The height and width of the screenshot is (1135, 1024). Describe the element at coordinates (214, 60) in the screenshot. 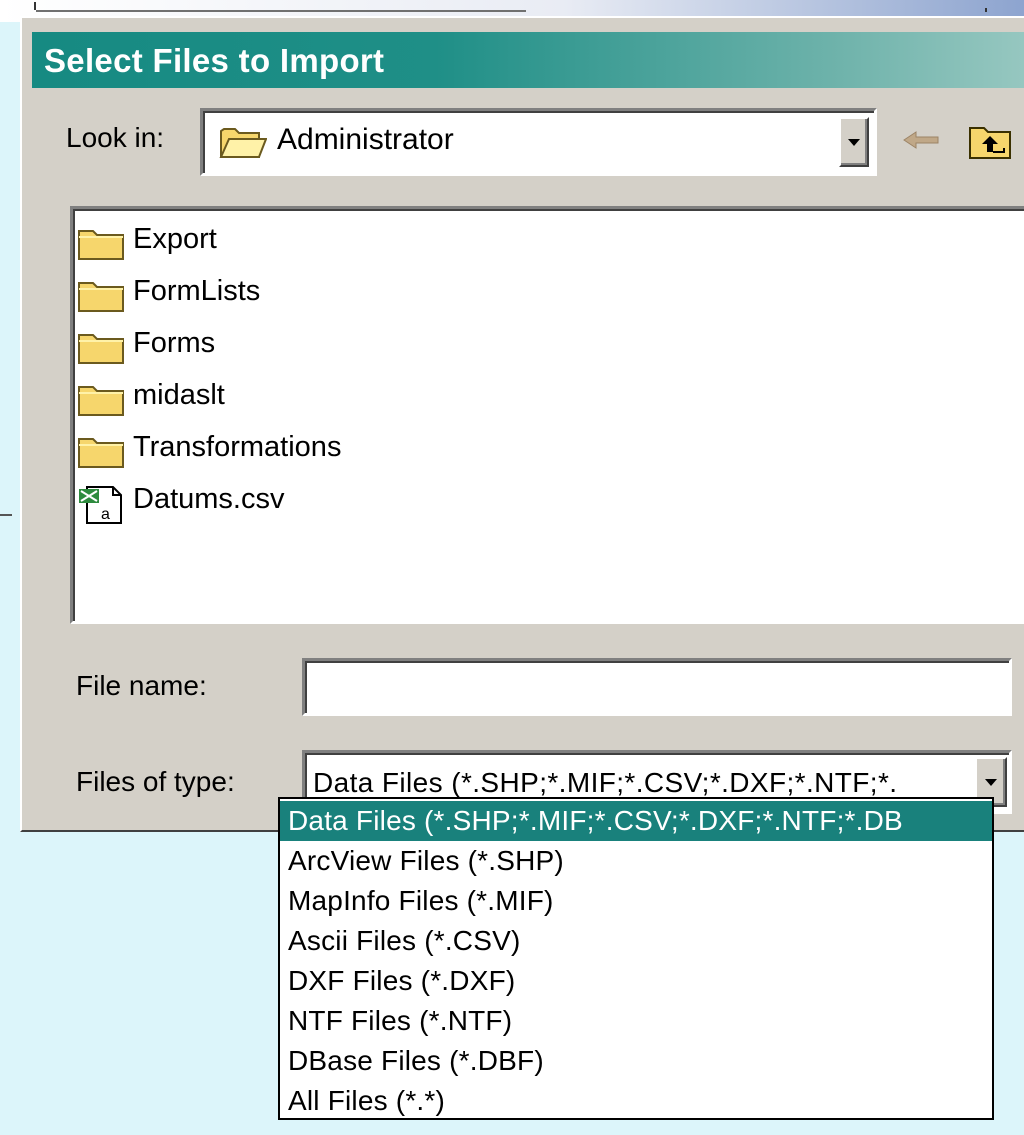

I see `dialog-title: Select Files to Import` at that location.